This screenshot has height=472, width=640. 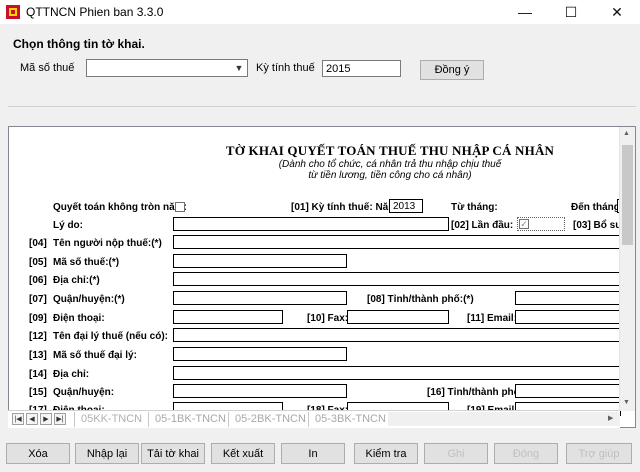 I want to click on period-field-input, so click(x=406, y=206).